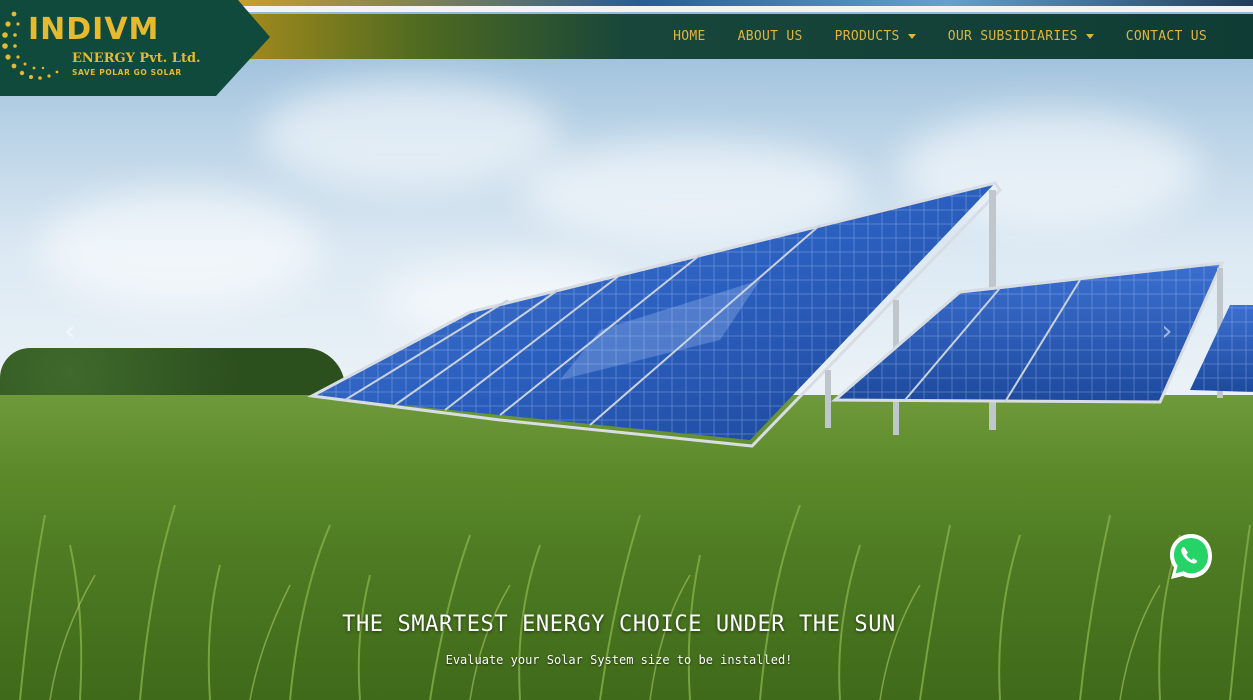 This screenshot has height=700, width=1253. I want to click on nav-item-label: CONTACT US, so click(1166, 36).